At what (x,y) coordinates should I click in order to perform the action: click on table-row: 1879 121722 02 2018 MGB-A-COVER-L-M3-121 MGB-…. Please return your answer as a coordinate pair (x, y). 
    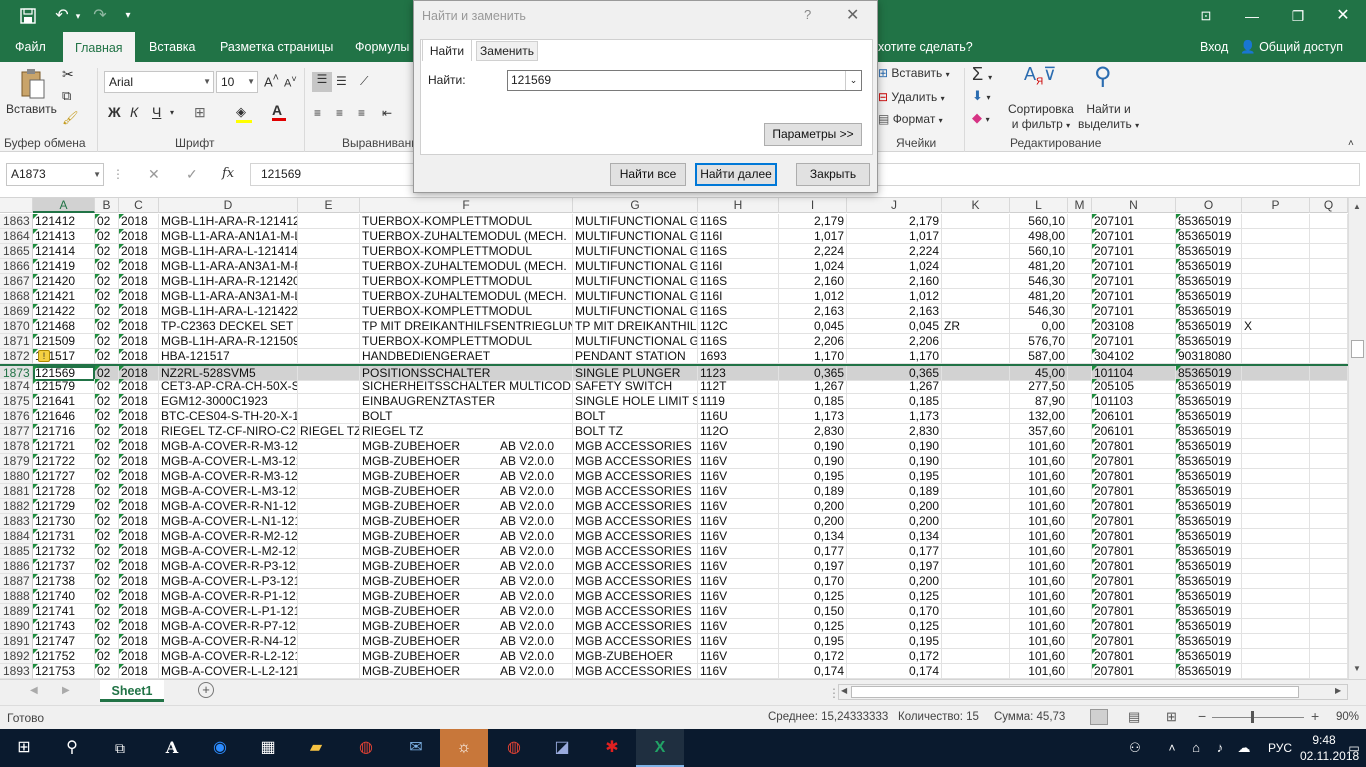
    Looking at the image, I should click on (674, 461).